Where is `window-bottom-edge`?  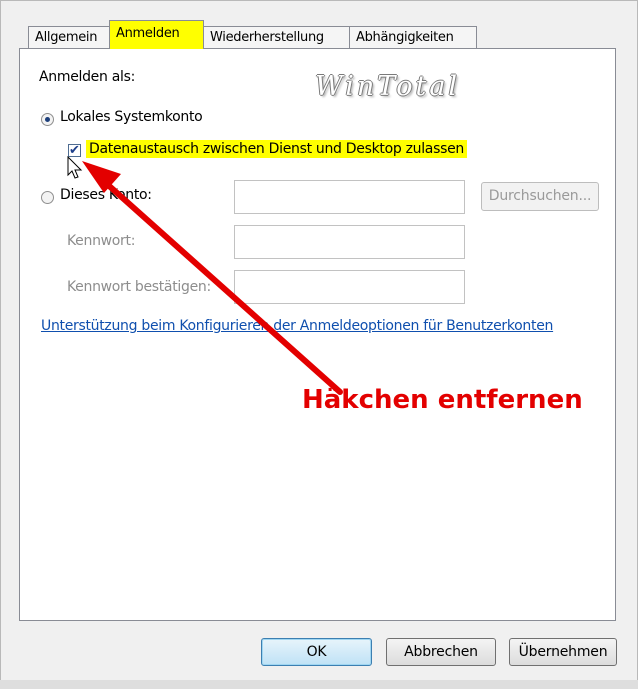
window-bottom-edge is located at coordinates (319, 684).